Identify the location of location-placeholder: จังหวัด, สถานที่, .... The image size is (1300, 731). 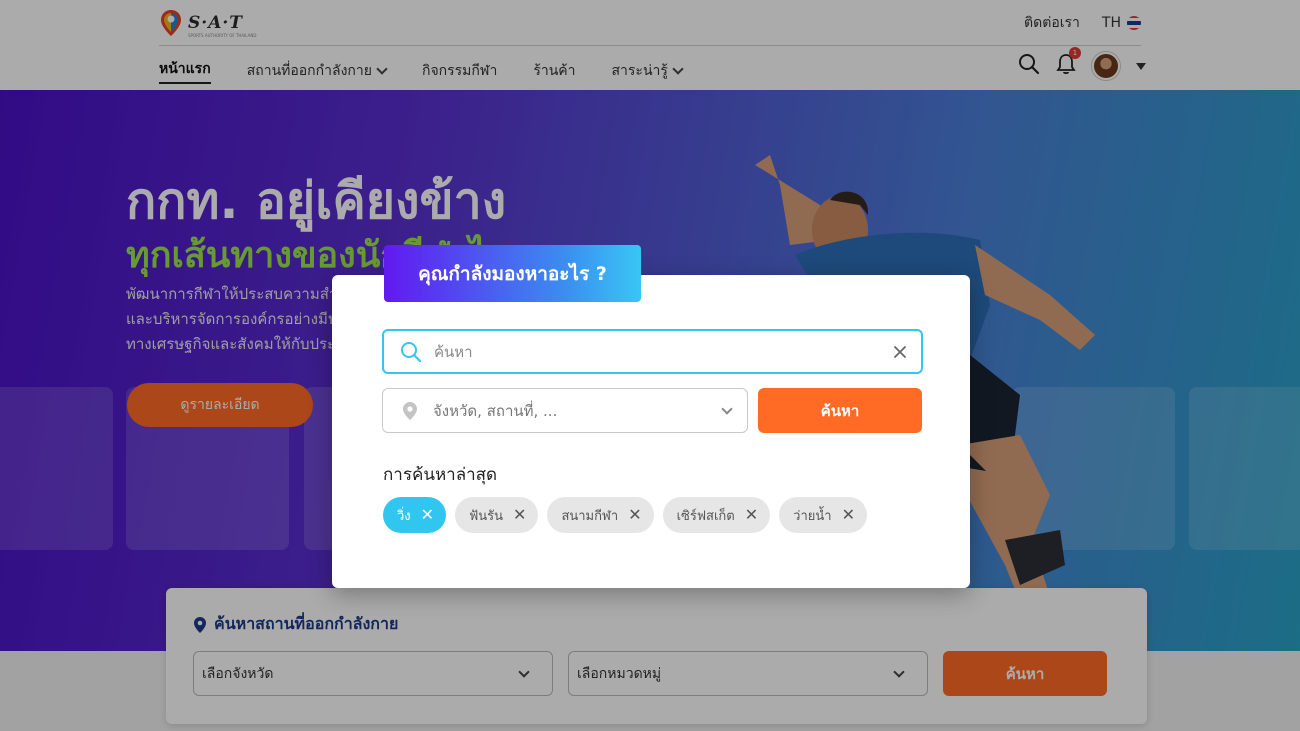
(495, 410).